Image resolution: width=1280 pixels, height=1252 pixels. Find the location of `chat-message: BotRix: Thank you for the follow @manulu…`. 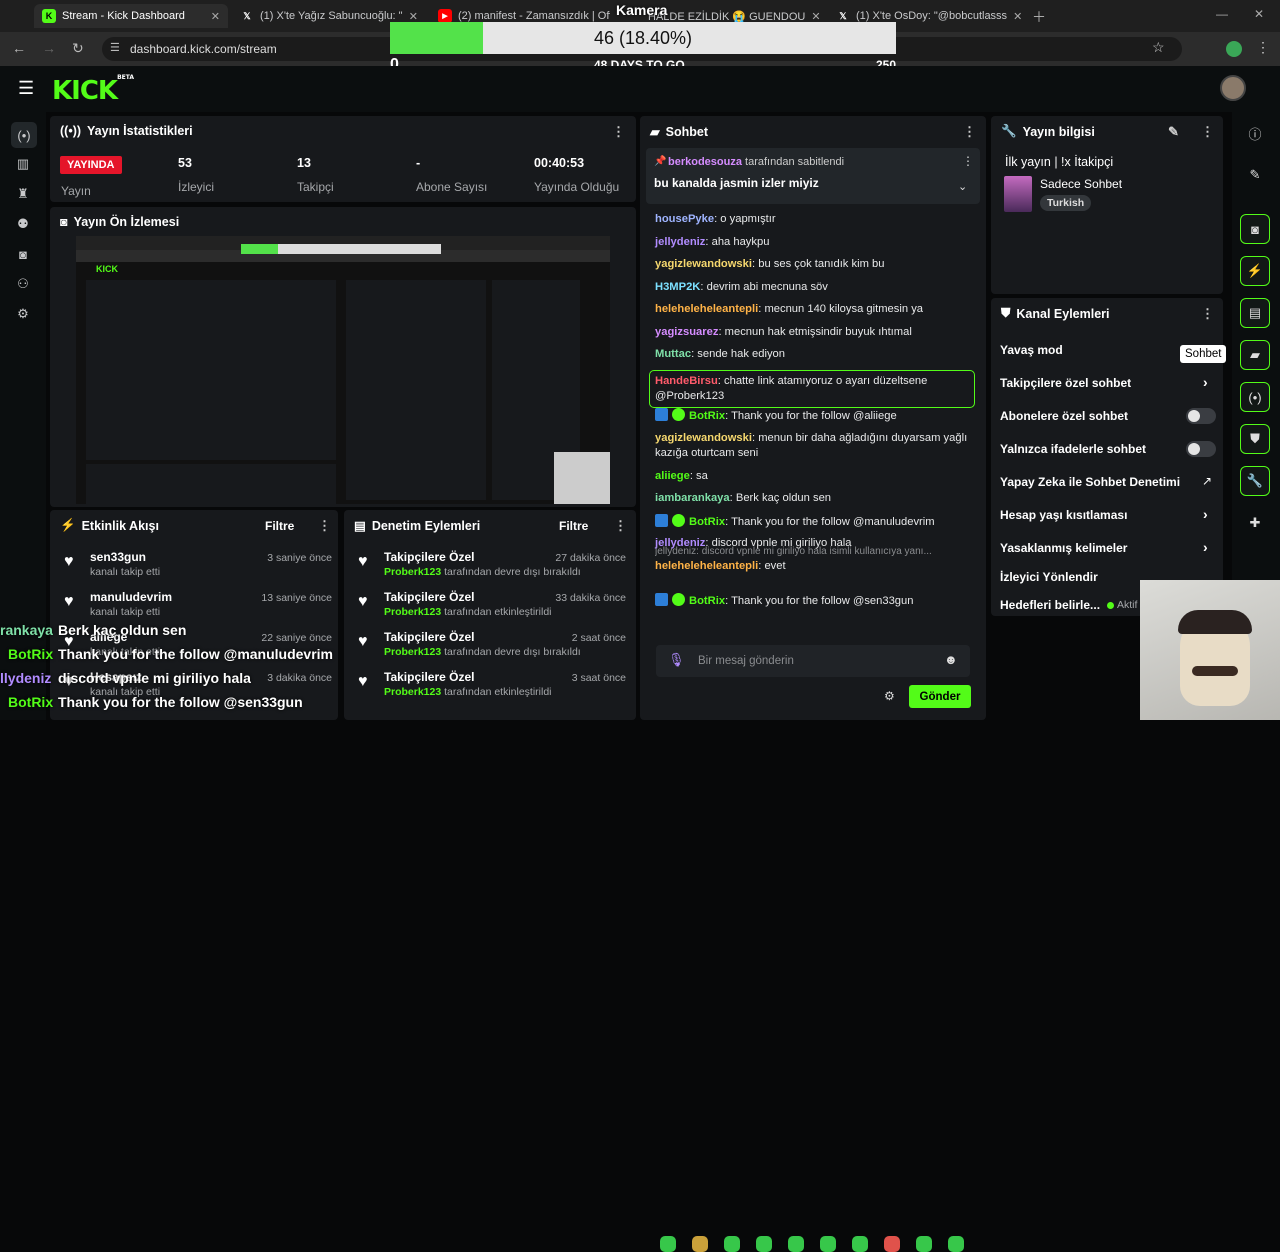

chat-message: BotRix: Thank you for the follow @manulu… is located at coordinates (814, 522).